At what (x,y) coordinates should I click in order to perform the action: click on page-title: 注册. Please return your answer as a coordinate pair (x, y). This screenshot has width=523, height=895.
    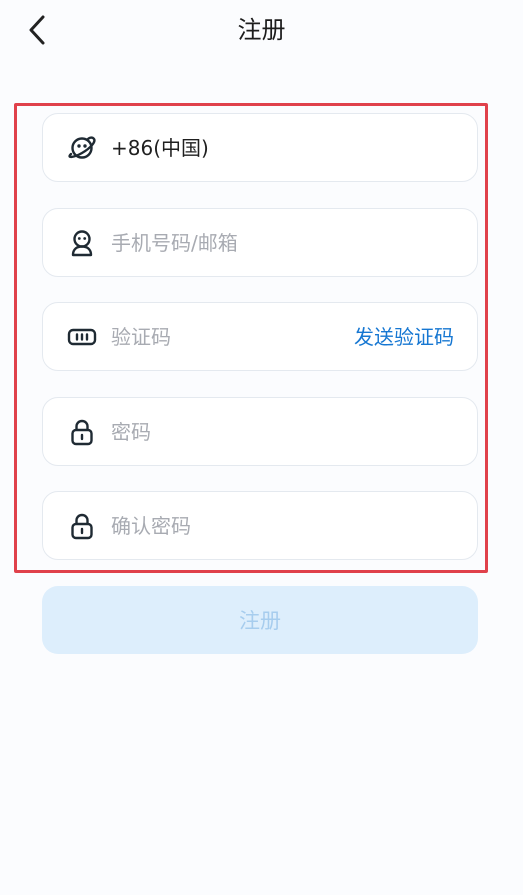
    Looking at the image, I should click on (261, 30).